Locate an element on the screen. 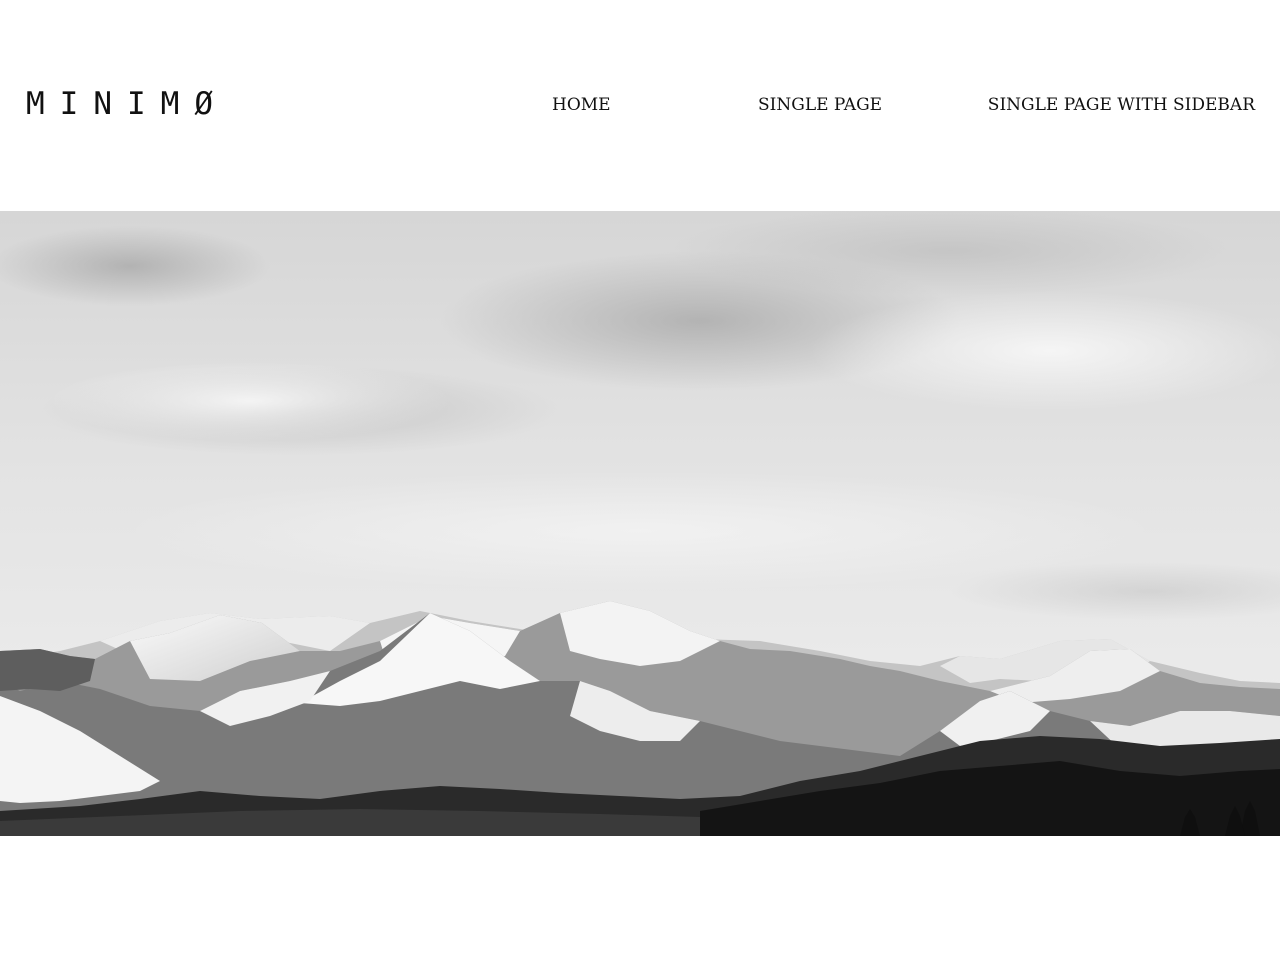 This screenshot has height=960, width=1280. nav-link-single-page: SINGLE PAGE is located at coordinates (820, 105).